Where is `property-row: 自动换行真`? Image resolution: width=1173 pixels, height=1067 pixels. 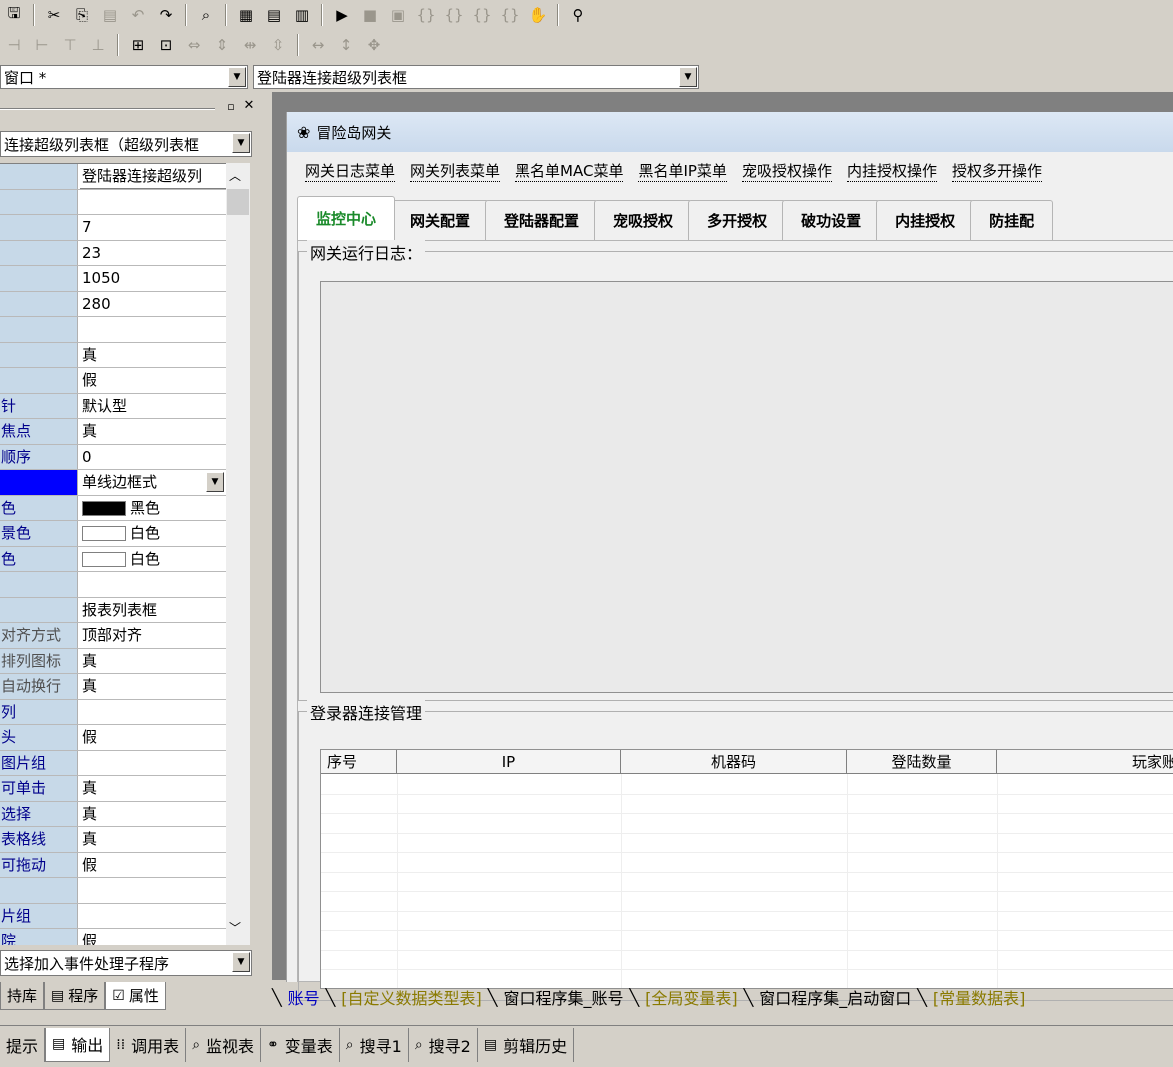
property-row: 自动换行真 is located at coordinates (113, 687).